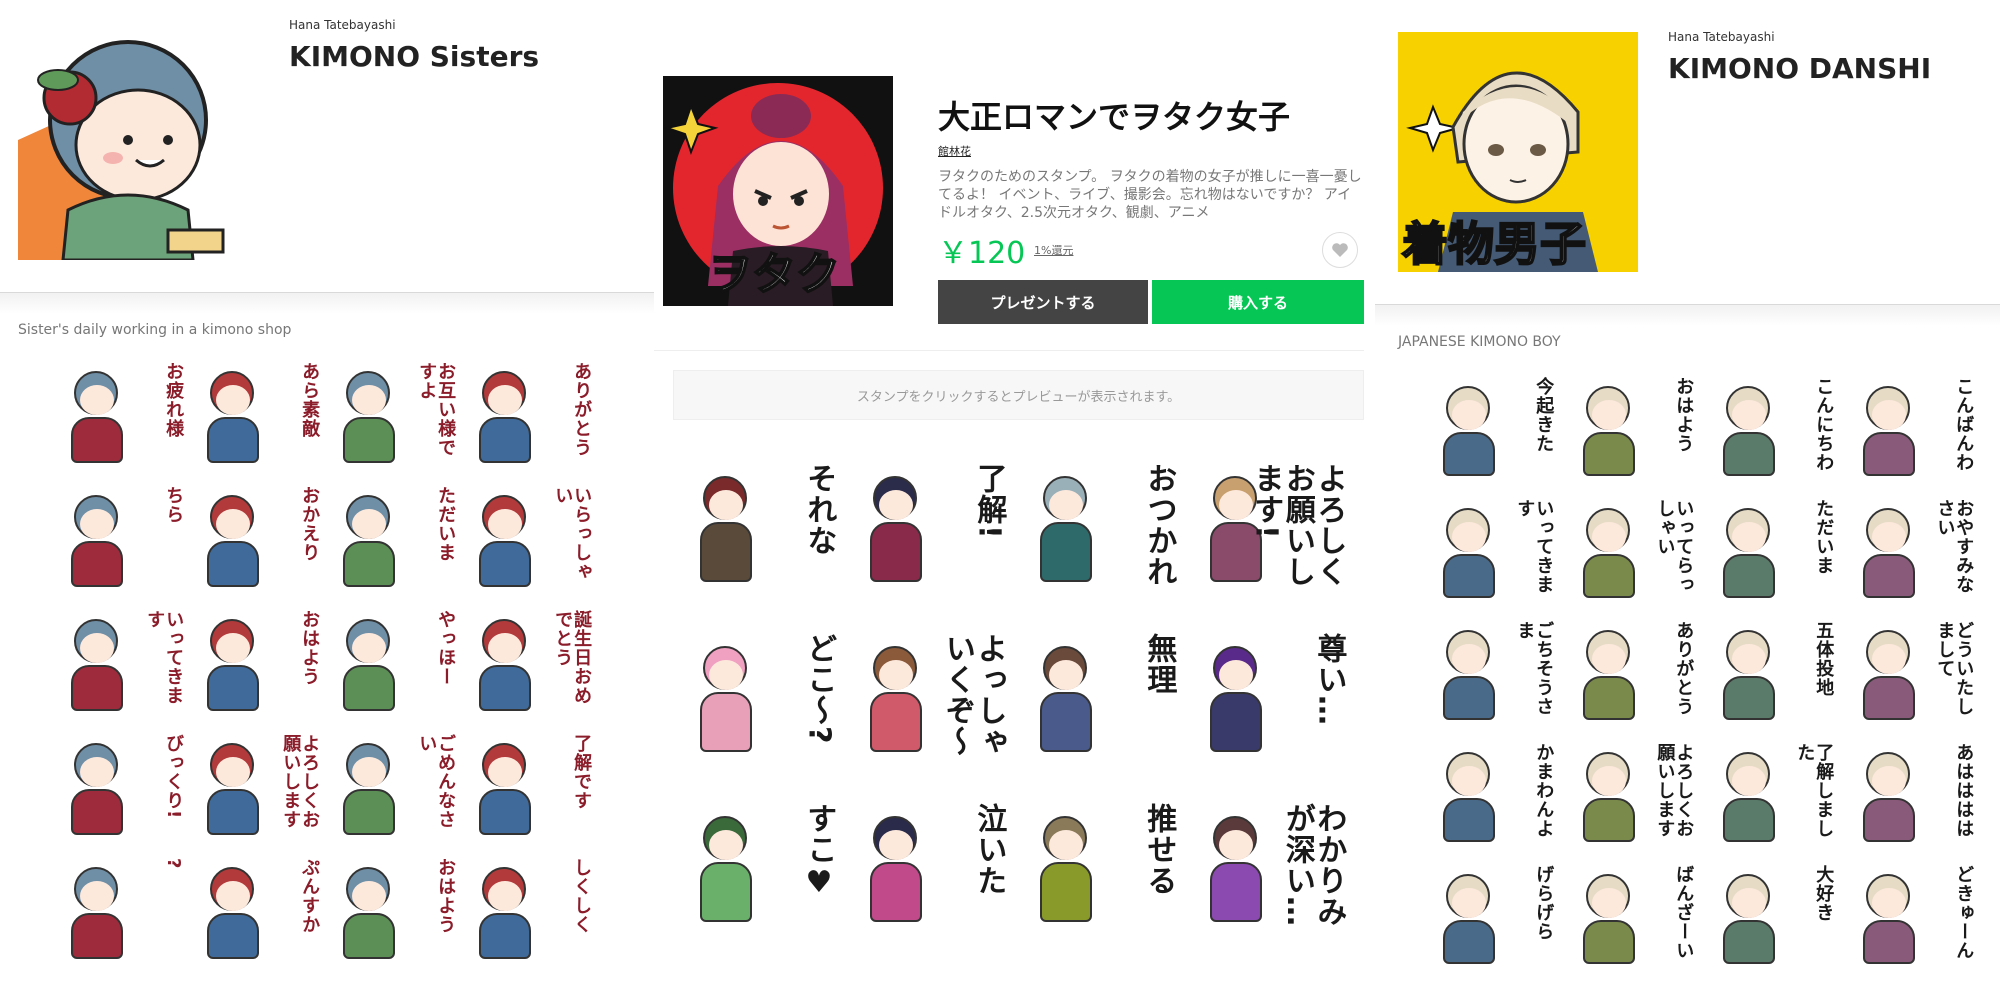  Describe the element at coordinates (532, 908) in the screenshot. I see `sticker-item: しくしく` at that location.